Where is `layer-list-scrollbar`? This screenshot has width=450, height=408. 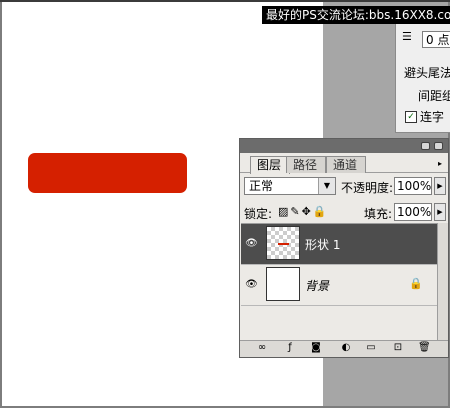 layer-list-scrollbar is located at coordinates (442, 282).